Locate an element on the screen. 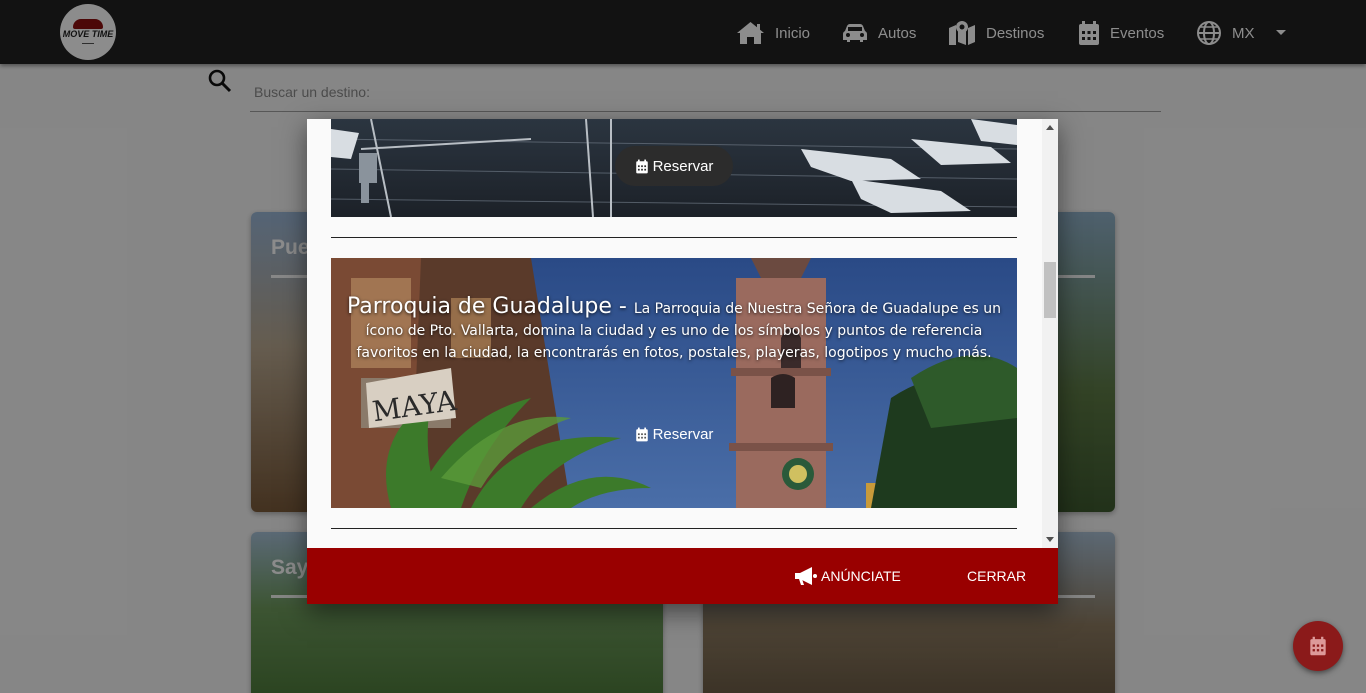  calendar-fab-button is located at coordinates (1318, 646).